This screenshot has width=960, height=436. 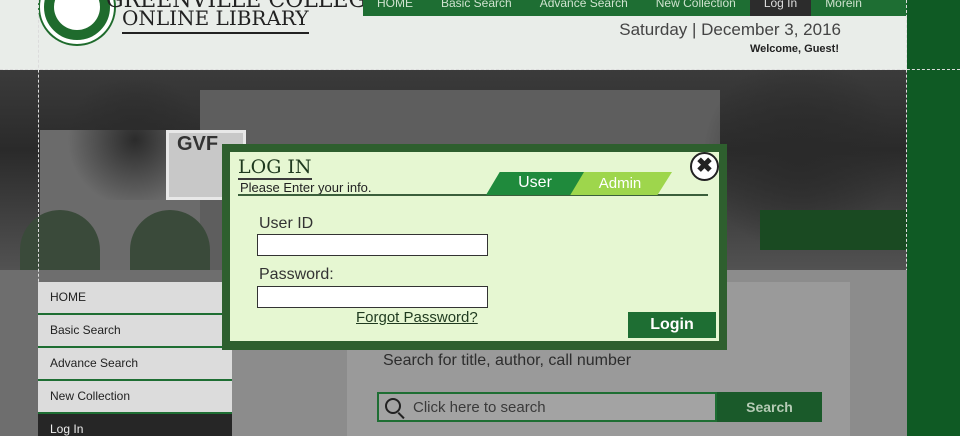 What do you see at coordinates (843, 8) in the screenshot?
I see `topnav-more: Morein` at bounding box center [843, 8].